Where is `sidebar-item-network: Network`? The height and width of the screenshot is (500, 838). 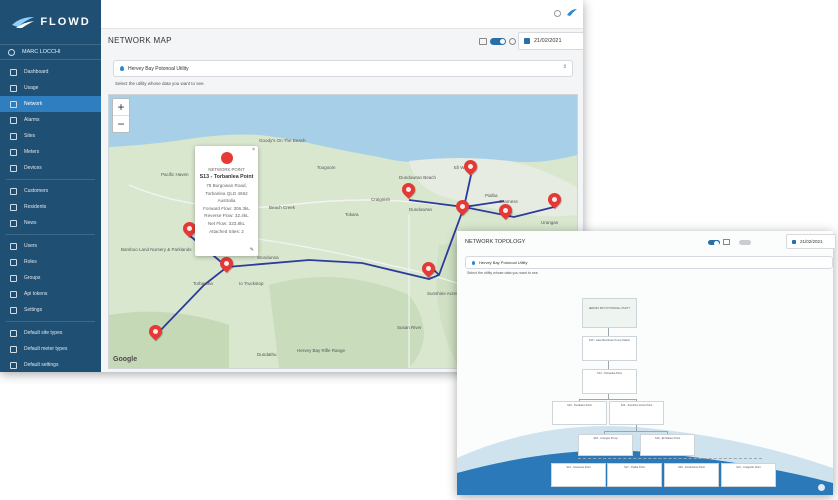
sidebar-item-network: Network is located at coordinates (50, 104).